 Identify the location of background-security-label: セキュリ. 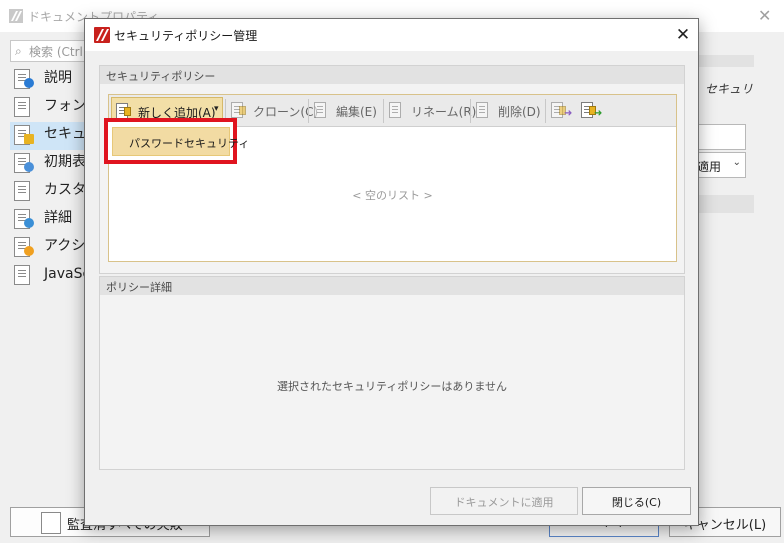
(729, 89).